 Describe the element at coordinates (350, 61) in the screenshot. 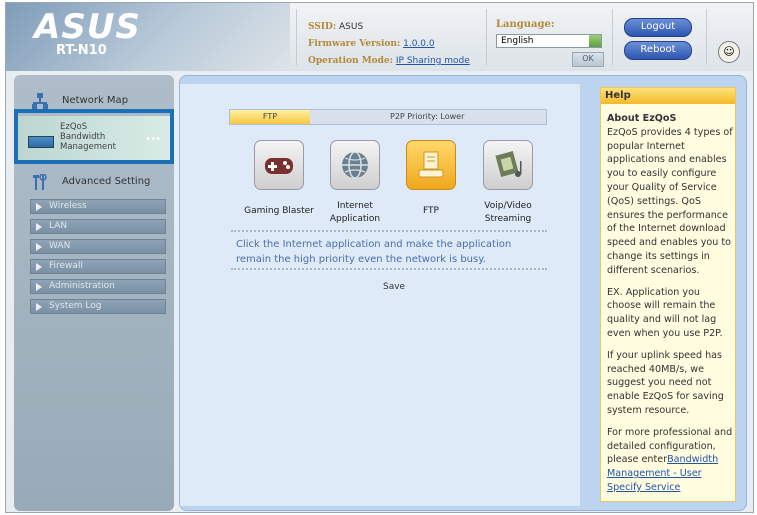

I see `opmode-label: Operation Mode:` at that location.